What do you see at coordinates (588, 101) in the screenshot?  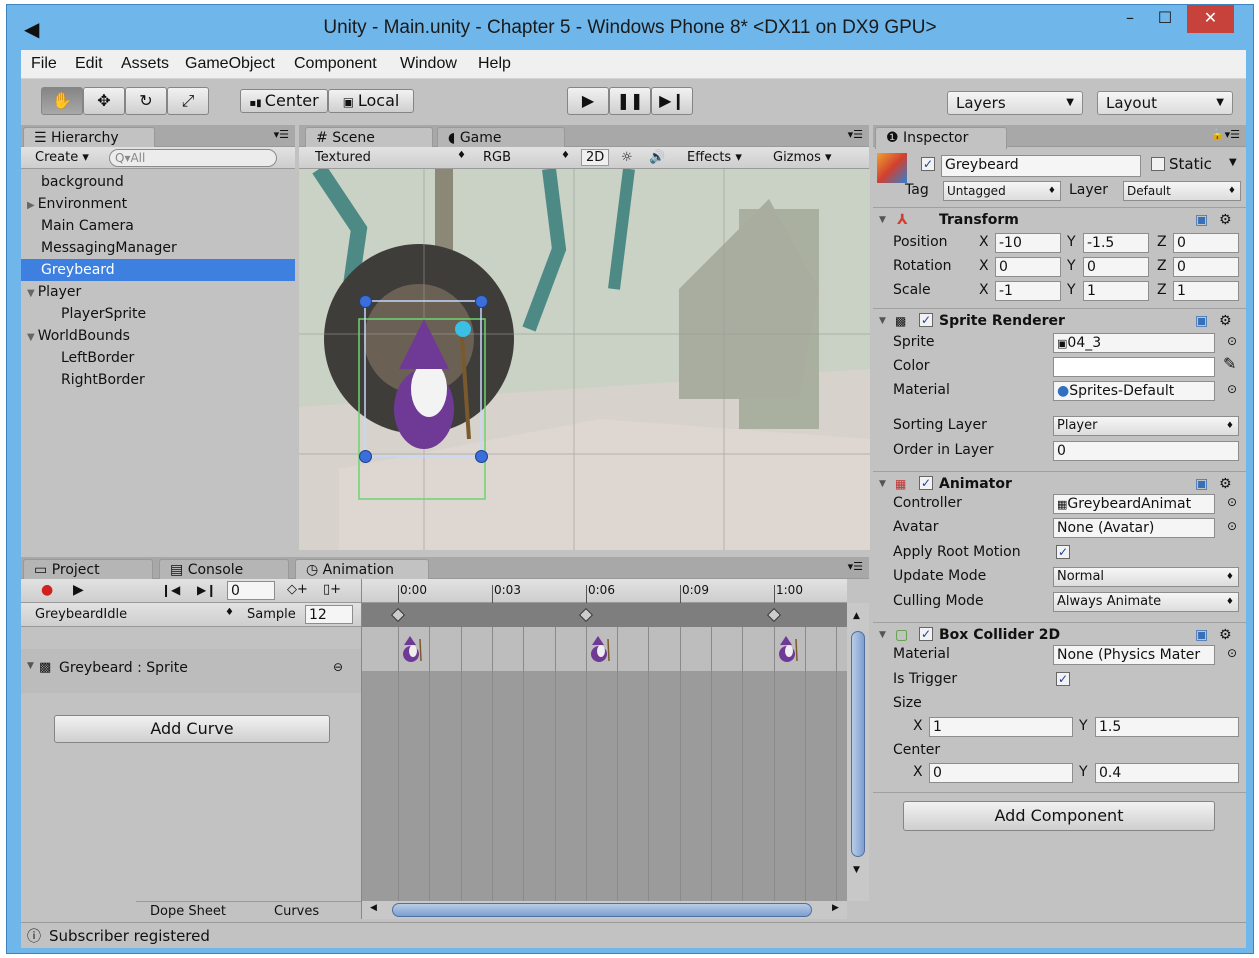 I see `play-button: ▶` at bounding box center [588, 101].